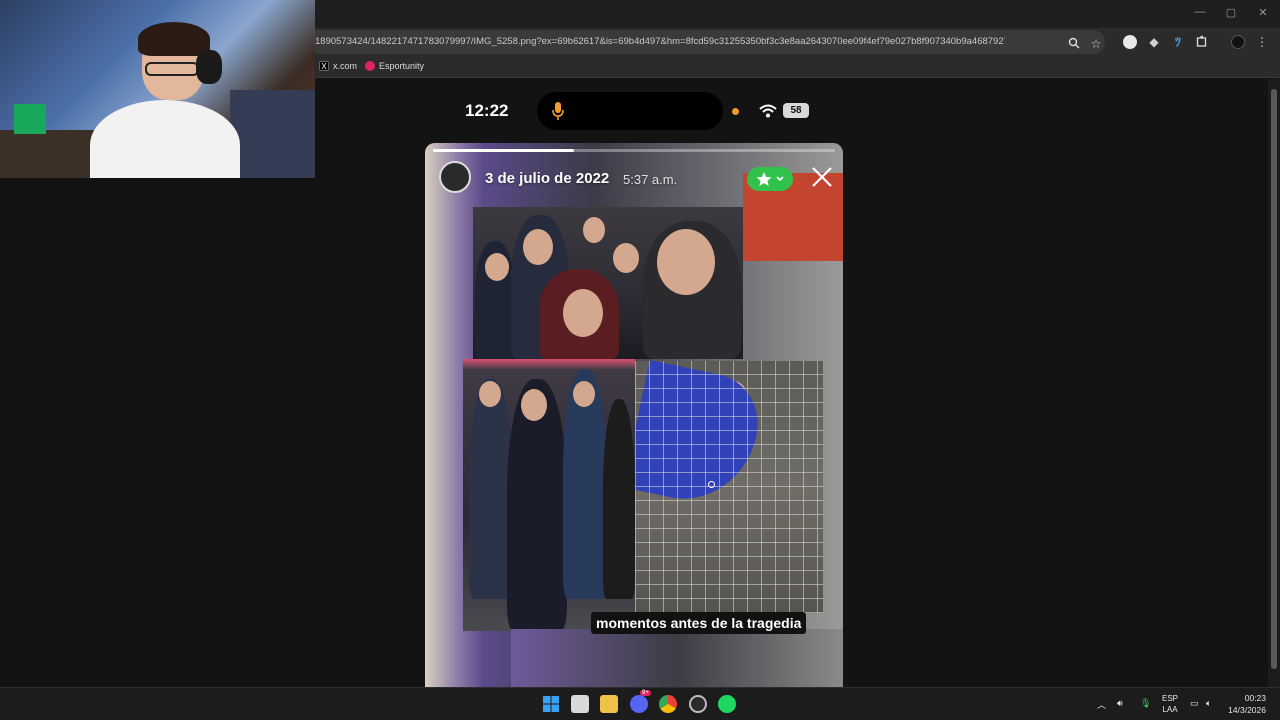 Image resolution: width=1280 pixels, height=720 pixels. What do you see at coordinates (209, 67) in the screenshot?
I see `headset` at bounding box center [209, 67].